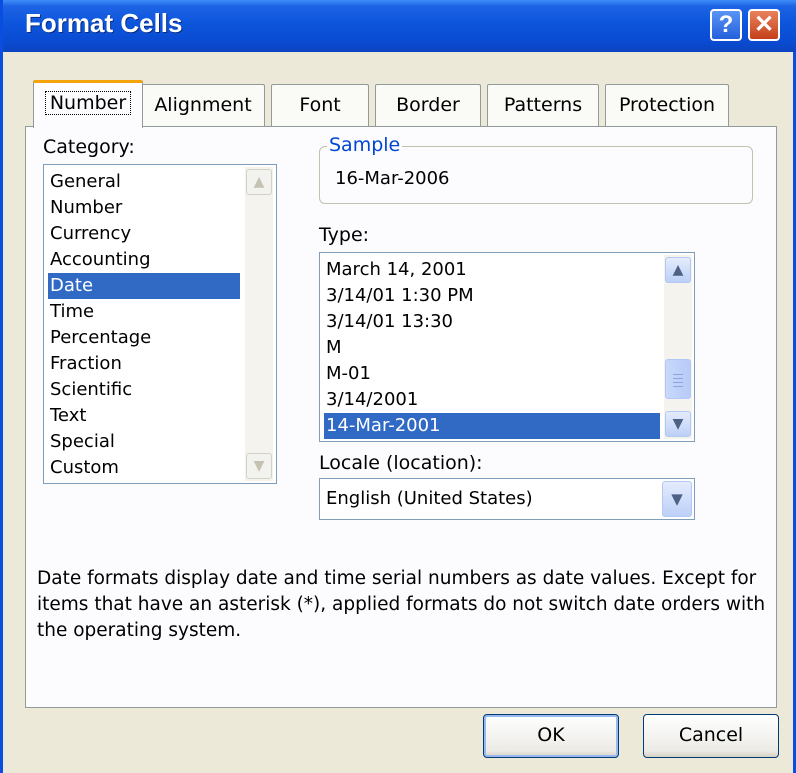 Image resolution: width=796 pixels, height=773 pixels. I want to click on tab-protection: Protection, so click(667, 105).